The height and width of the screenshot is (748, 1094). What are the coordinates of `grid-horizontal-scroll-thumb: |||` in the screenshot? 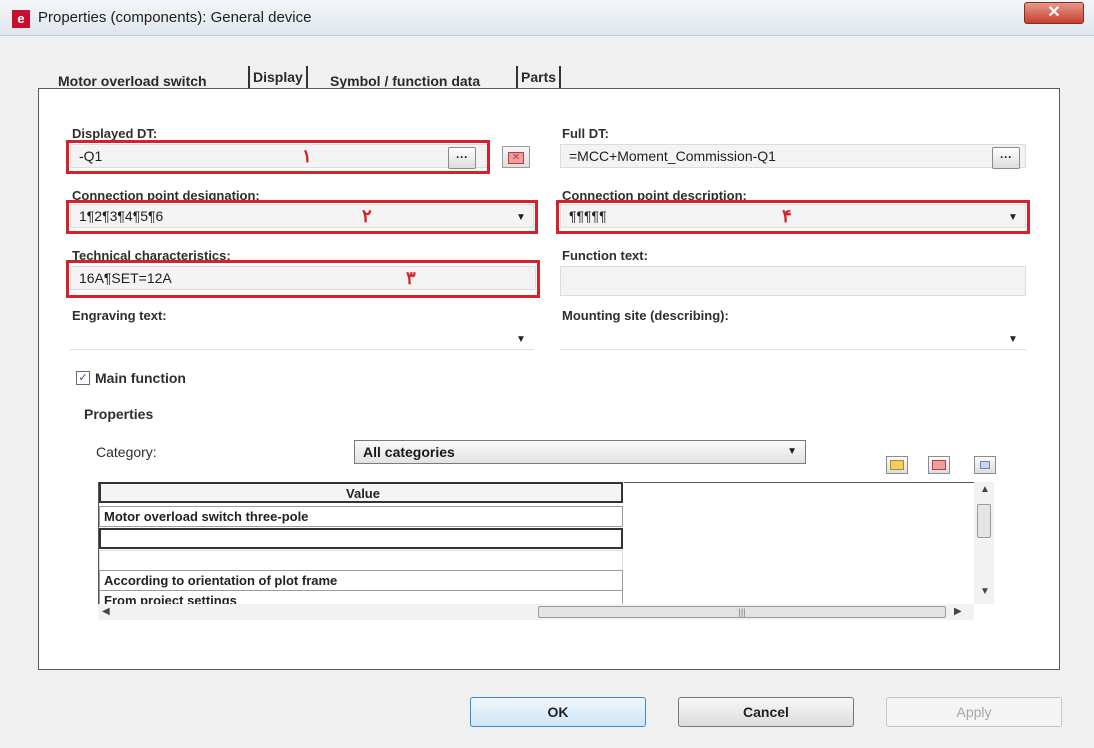 It's located at (742, 612).